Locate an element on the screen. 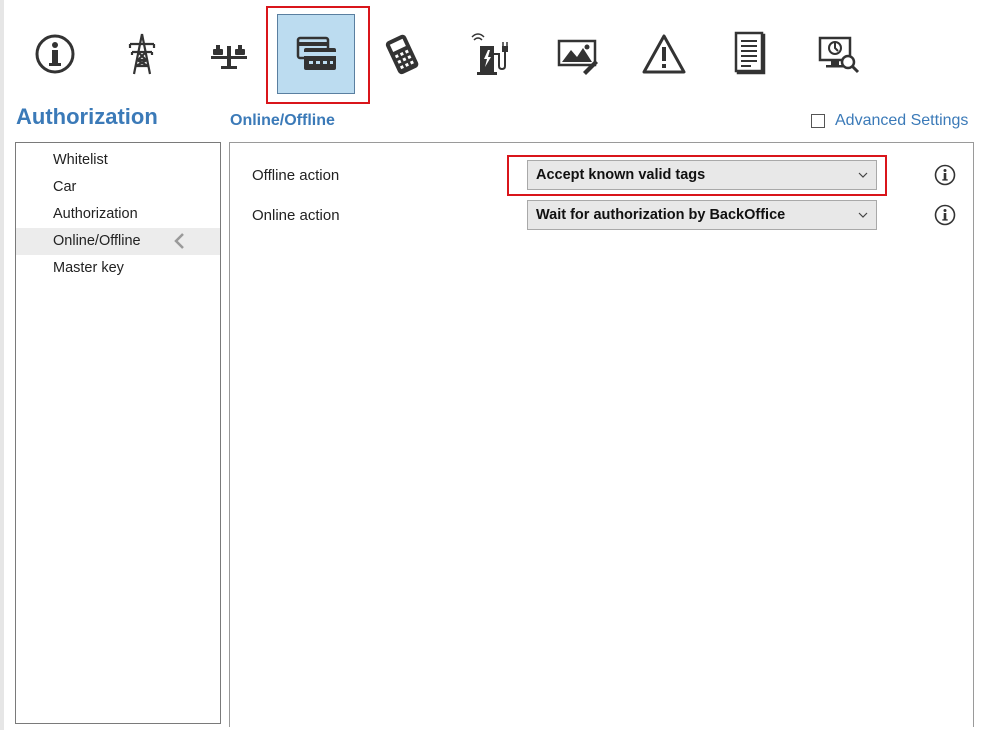 Image resolution: width=1000 pixels, height=750 pixels. online-action-label: Online action is located at coordinates (296, 215).